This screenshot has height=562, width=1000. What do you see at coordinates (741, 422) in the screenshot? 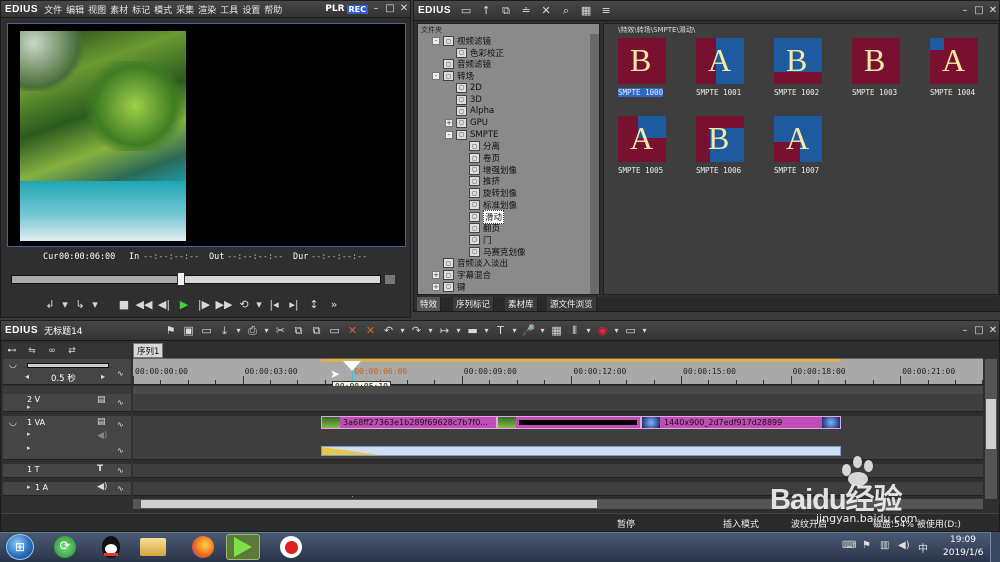
I see `video-clip-2: 1440x900_2d7edf917d28899` at bounding box center [741, 422].